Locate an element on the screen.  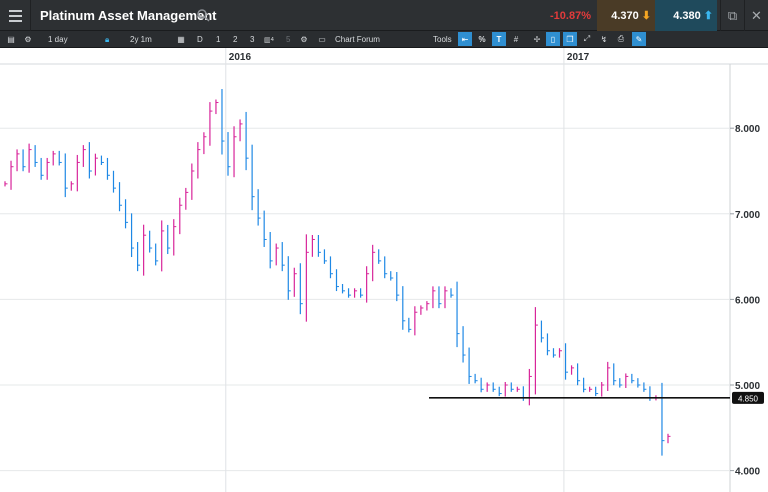
x-tick-label: 2016 is located at coordinates (240, 57).